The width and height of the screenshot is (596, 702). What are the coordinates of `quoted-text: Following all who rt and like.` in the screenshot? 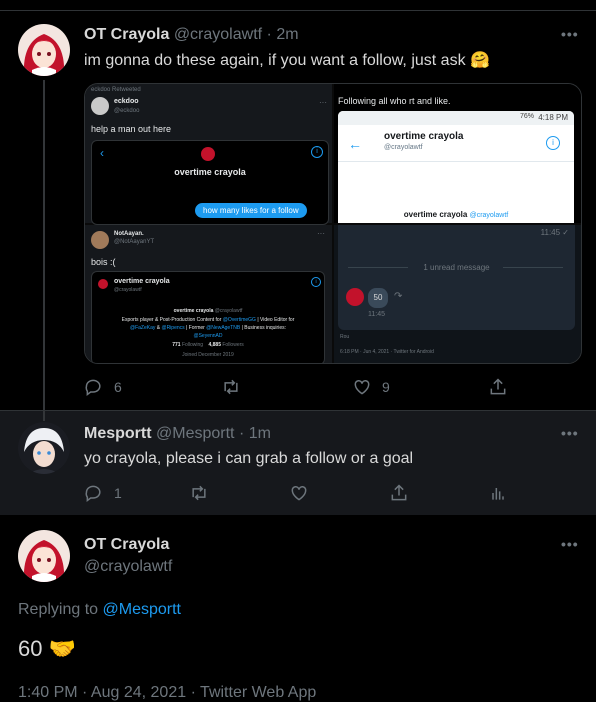 It's located at (394, 101).